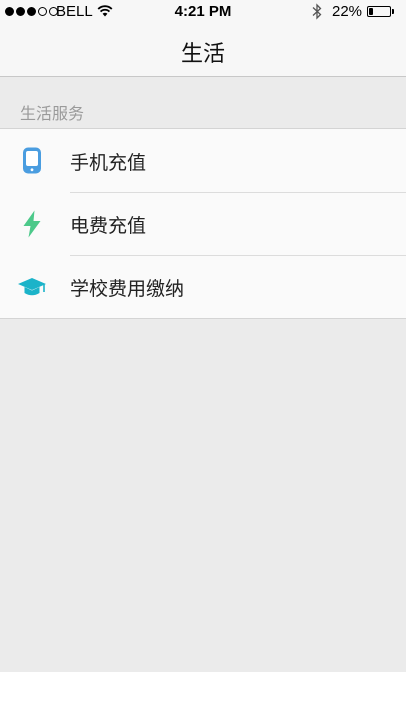 The width and height of the screenshot is (406, 721). What do you see at coordinates (393, 11) in the screenshot?
I see `battery-cap` at bounding box center [393, 11].